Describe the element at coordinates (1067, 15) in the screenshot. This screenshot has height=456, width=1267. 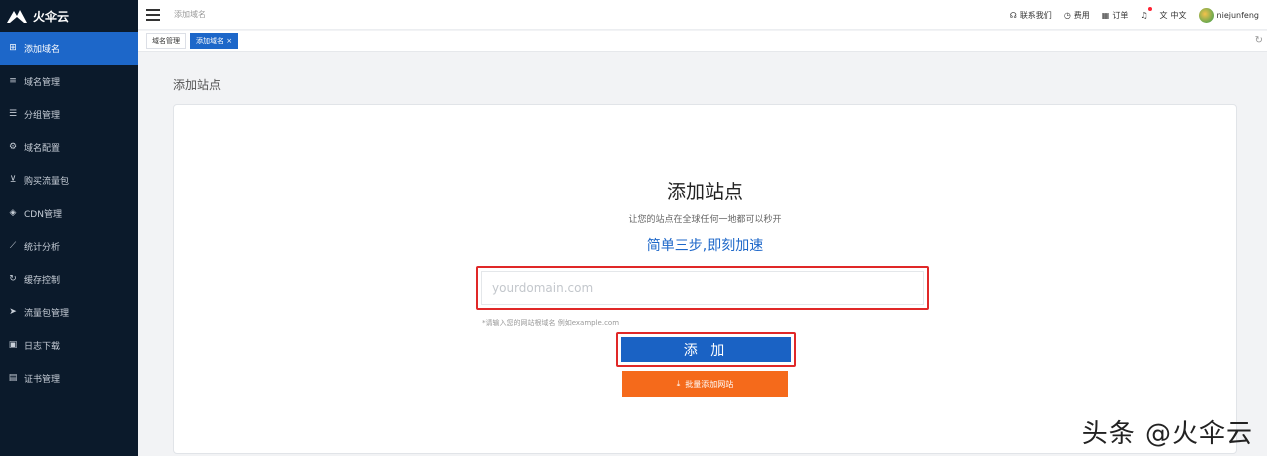
I see `wallet-icon: ◷` at that location.